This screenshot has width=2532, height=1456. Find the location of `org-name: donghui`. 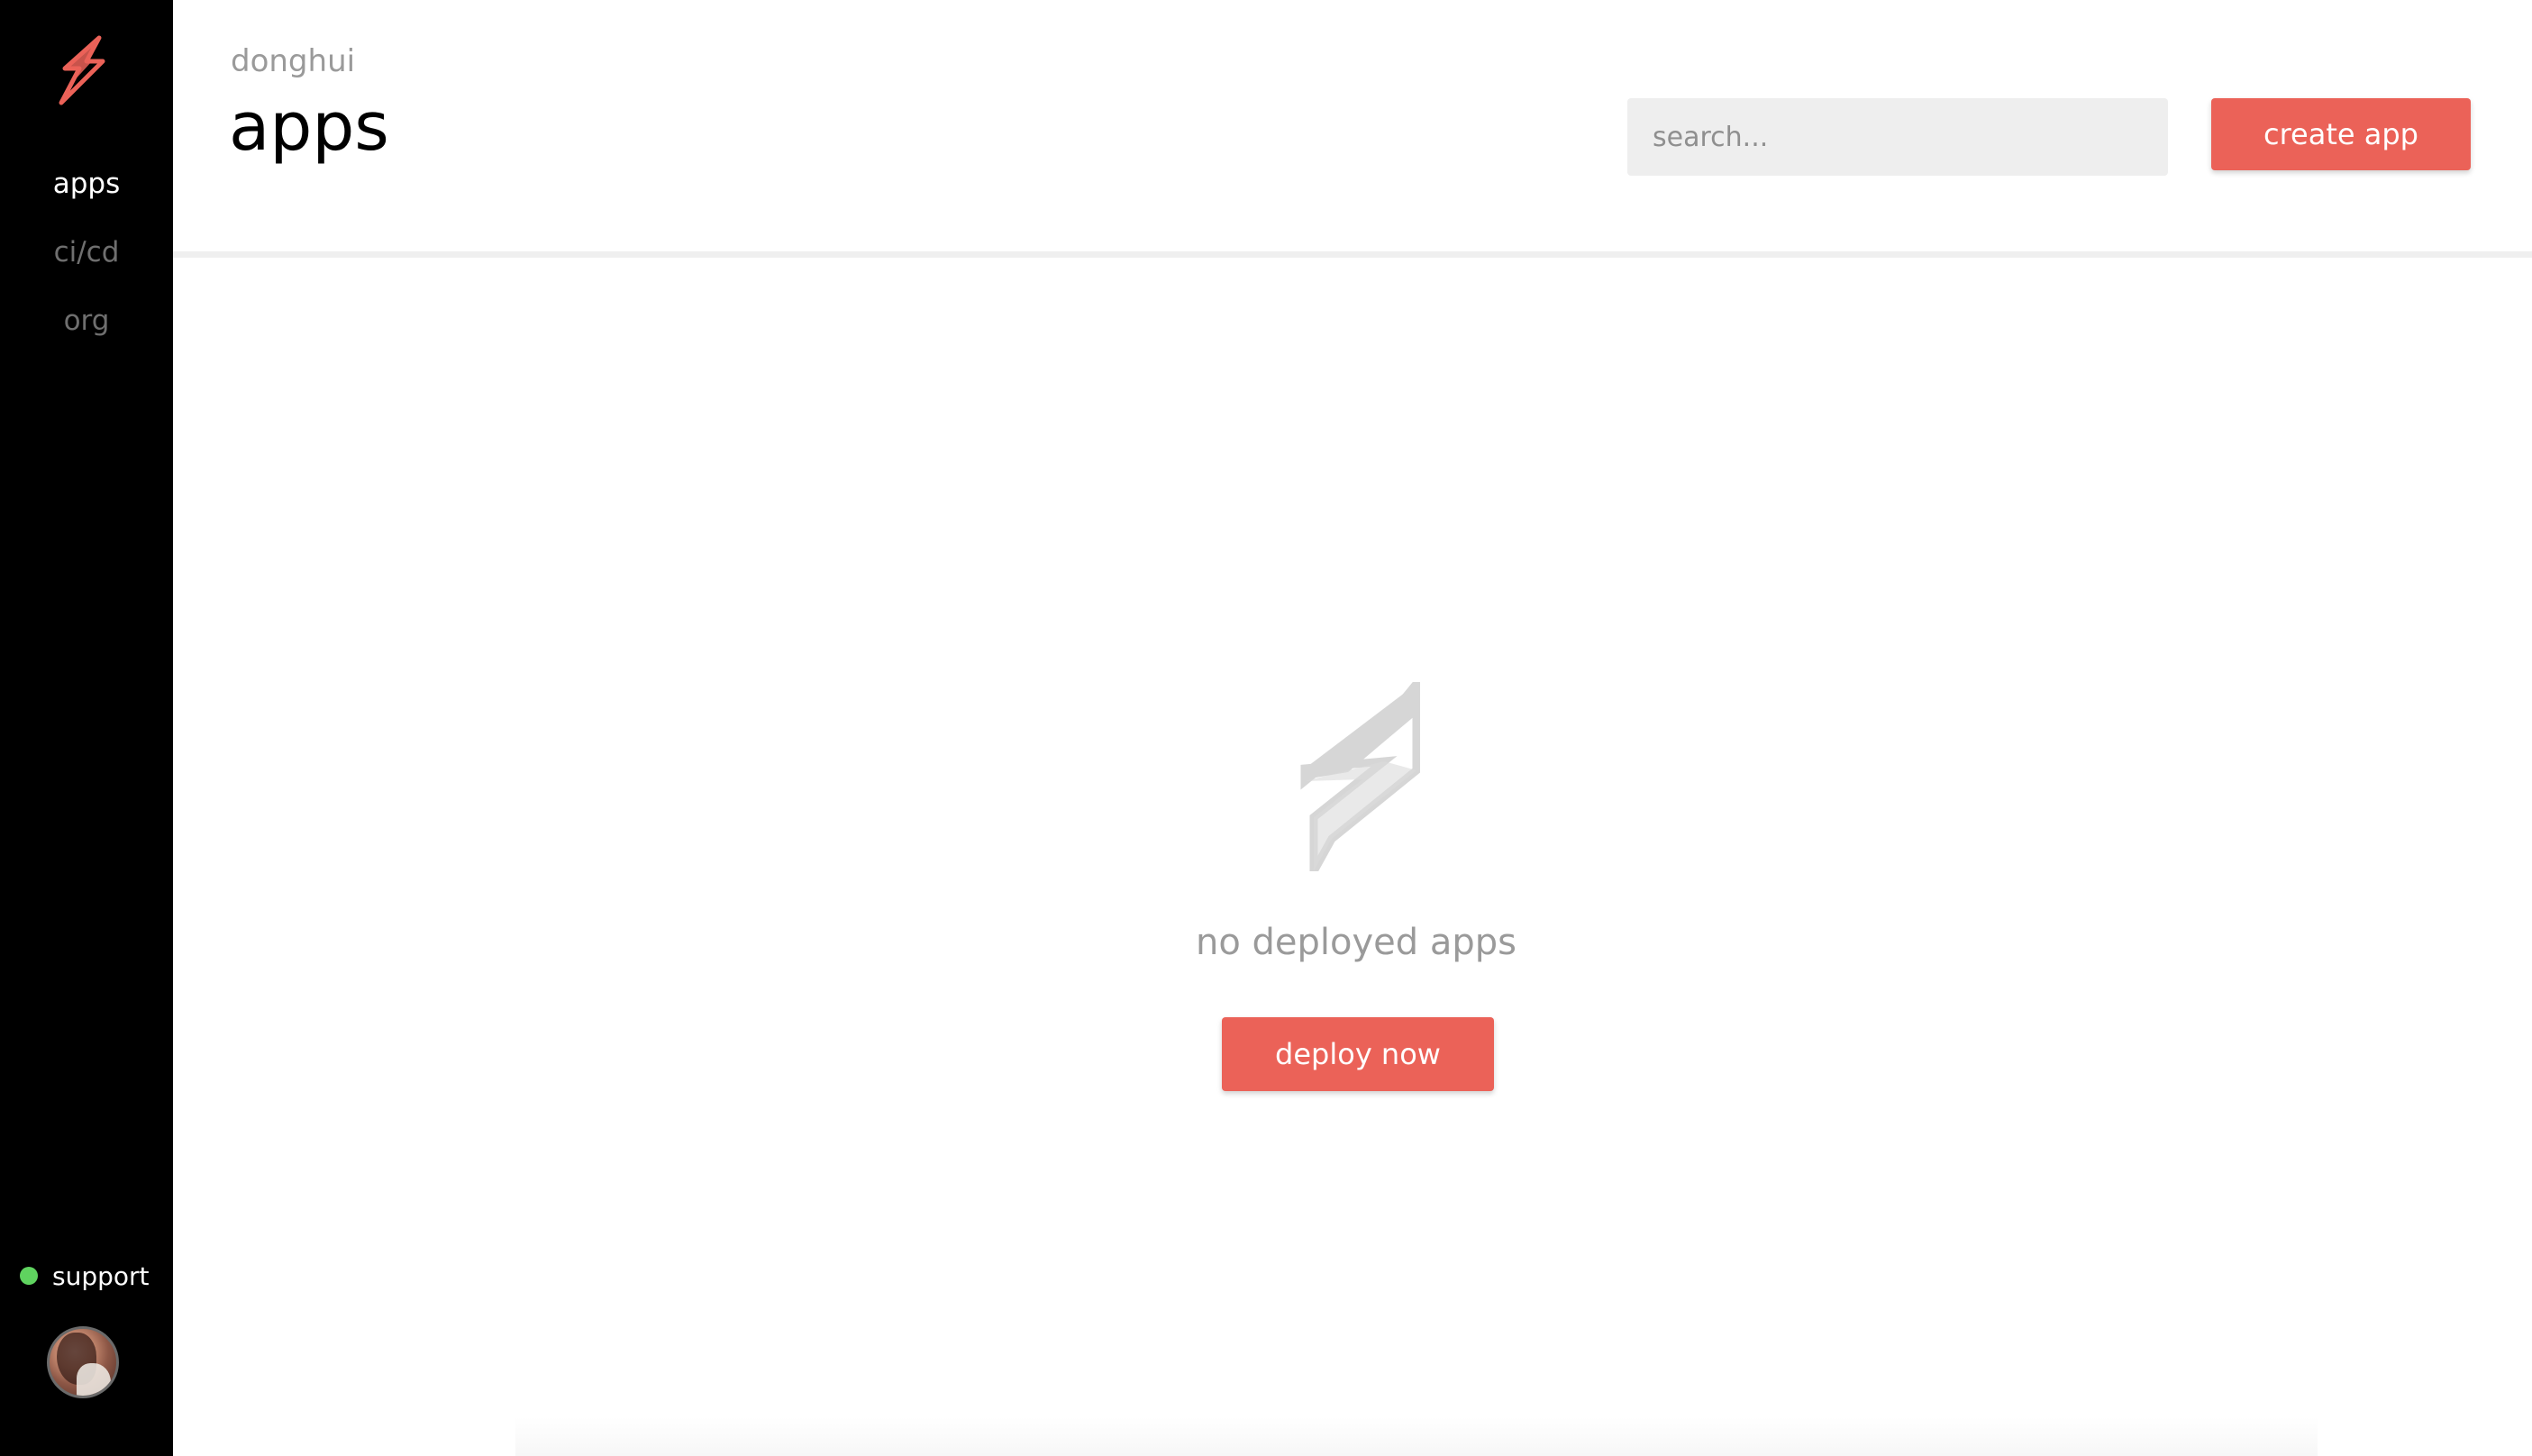

org-name: donghui is located at coordinates (293, 61).